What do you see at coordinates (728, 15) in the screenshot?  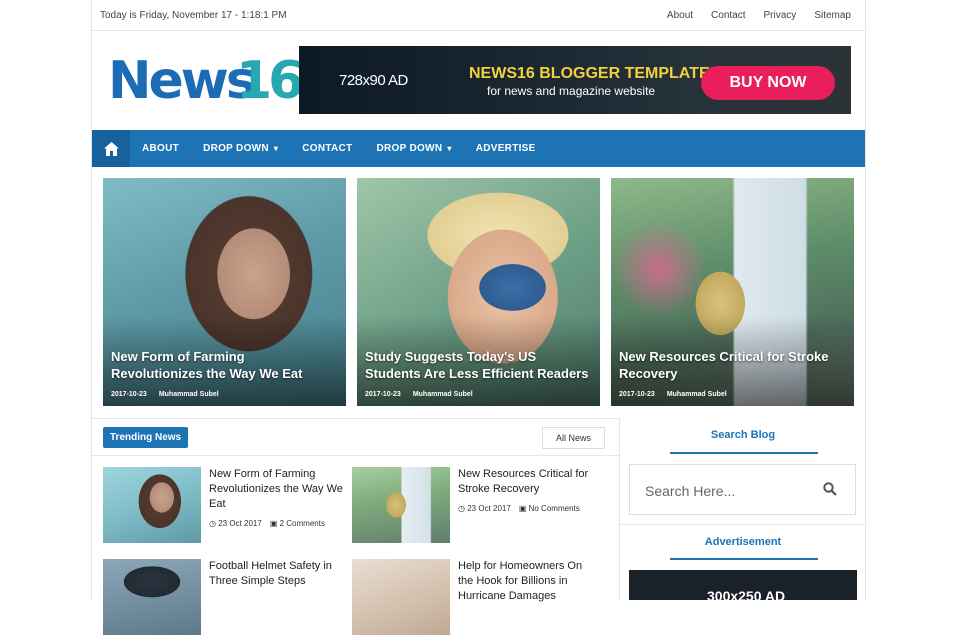 I see `top-link-contact: Contact` at bounding box center [728, 15].